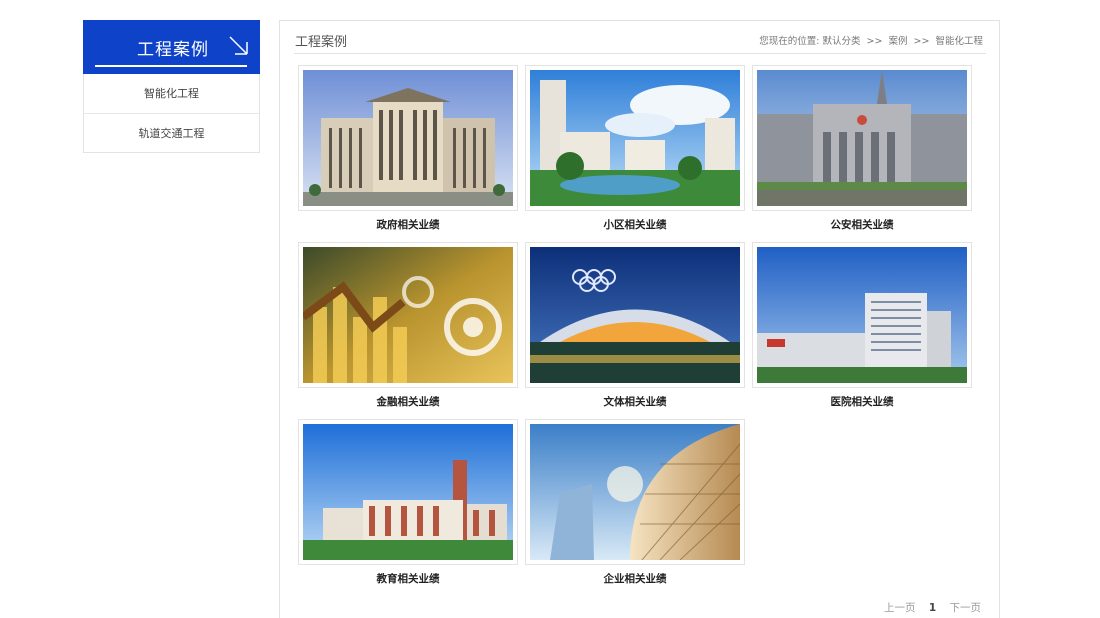 Image resolution: width=1100 pixels, height=618 pixels. I want to click on sidebar-title: 工程案例, so click(173, 50).